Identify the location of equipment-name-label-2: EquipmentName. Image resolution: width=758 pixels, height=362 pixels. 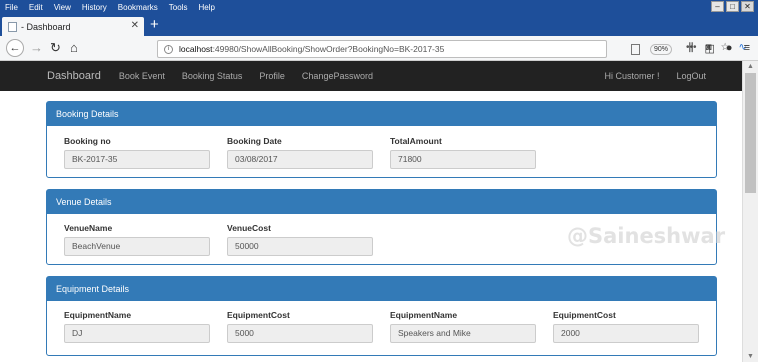
(424, 315).